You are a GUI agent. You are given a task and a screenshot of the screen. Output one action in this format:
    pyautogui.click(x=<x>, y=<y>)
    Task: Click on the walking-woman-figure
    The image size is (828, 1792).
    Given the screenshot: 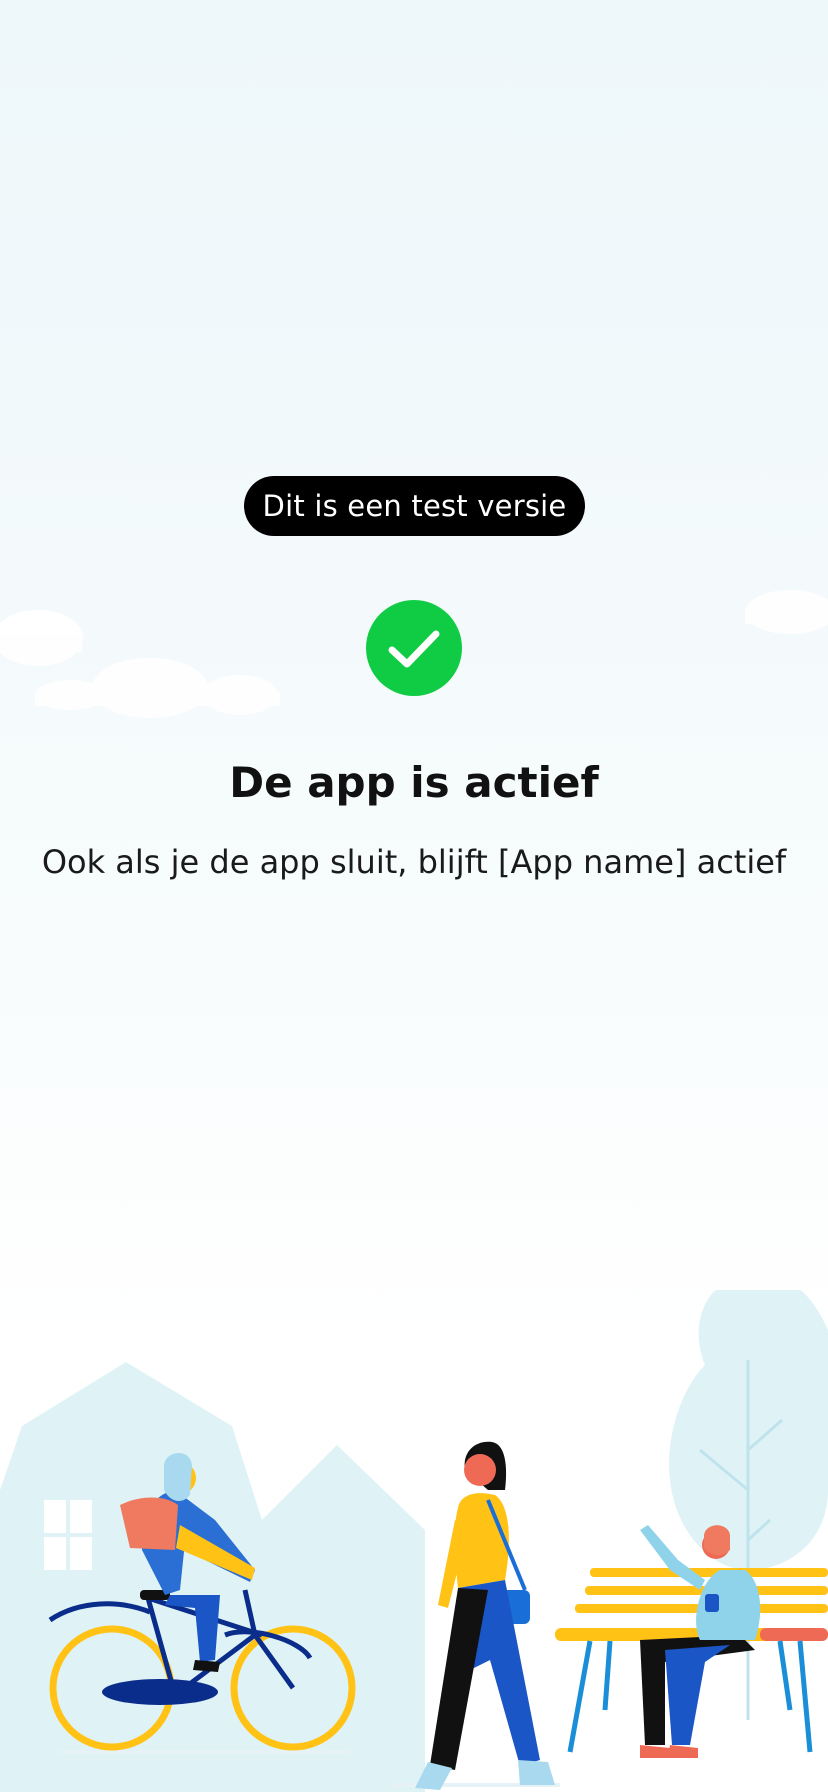 What is the action you would take?
    pyautogui.click(x=485, y=1615)
    